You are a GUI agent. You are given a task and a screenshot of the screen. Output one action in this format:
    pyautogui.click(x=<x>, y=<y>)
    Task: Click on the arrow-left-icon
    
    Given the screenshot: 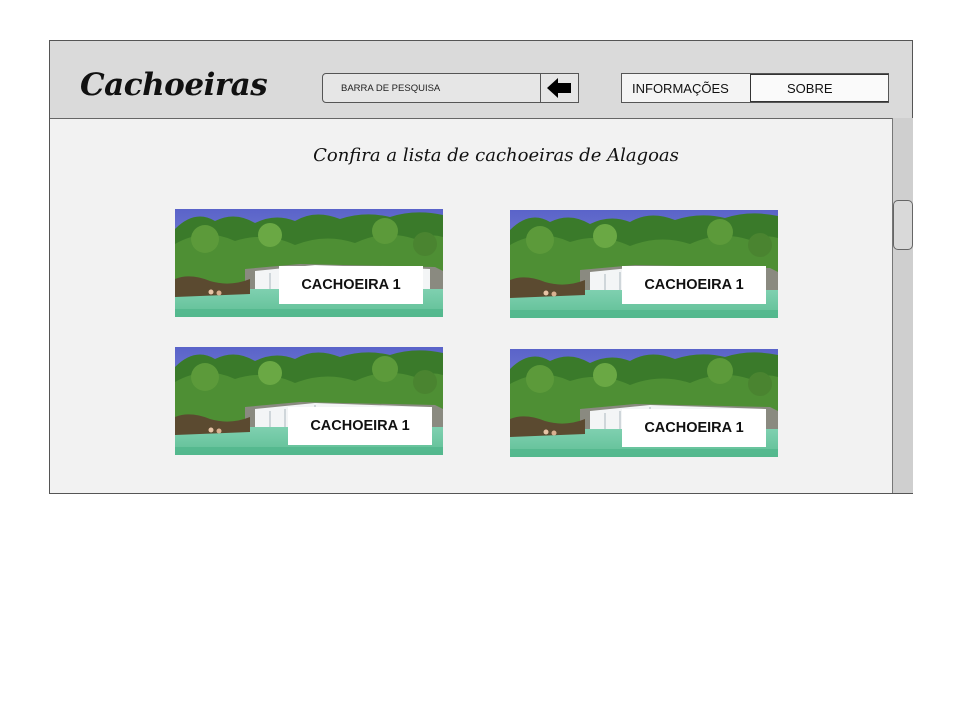 What is the action you would take?
    pyautogui.click(x=558, y=88)
    